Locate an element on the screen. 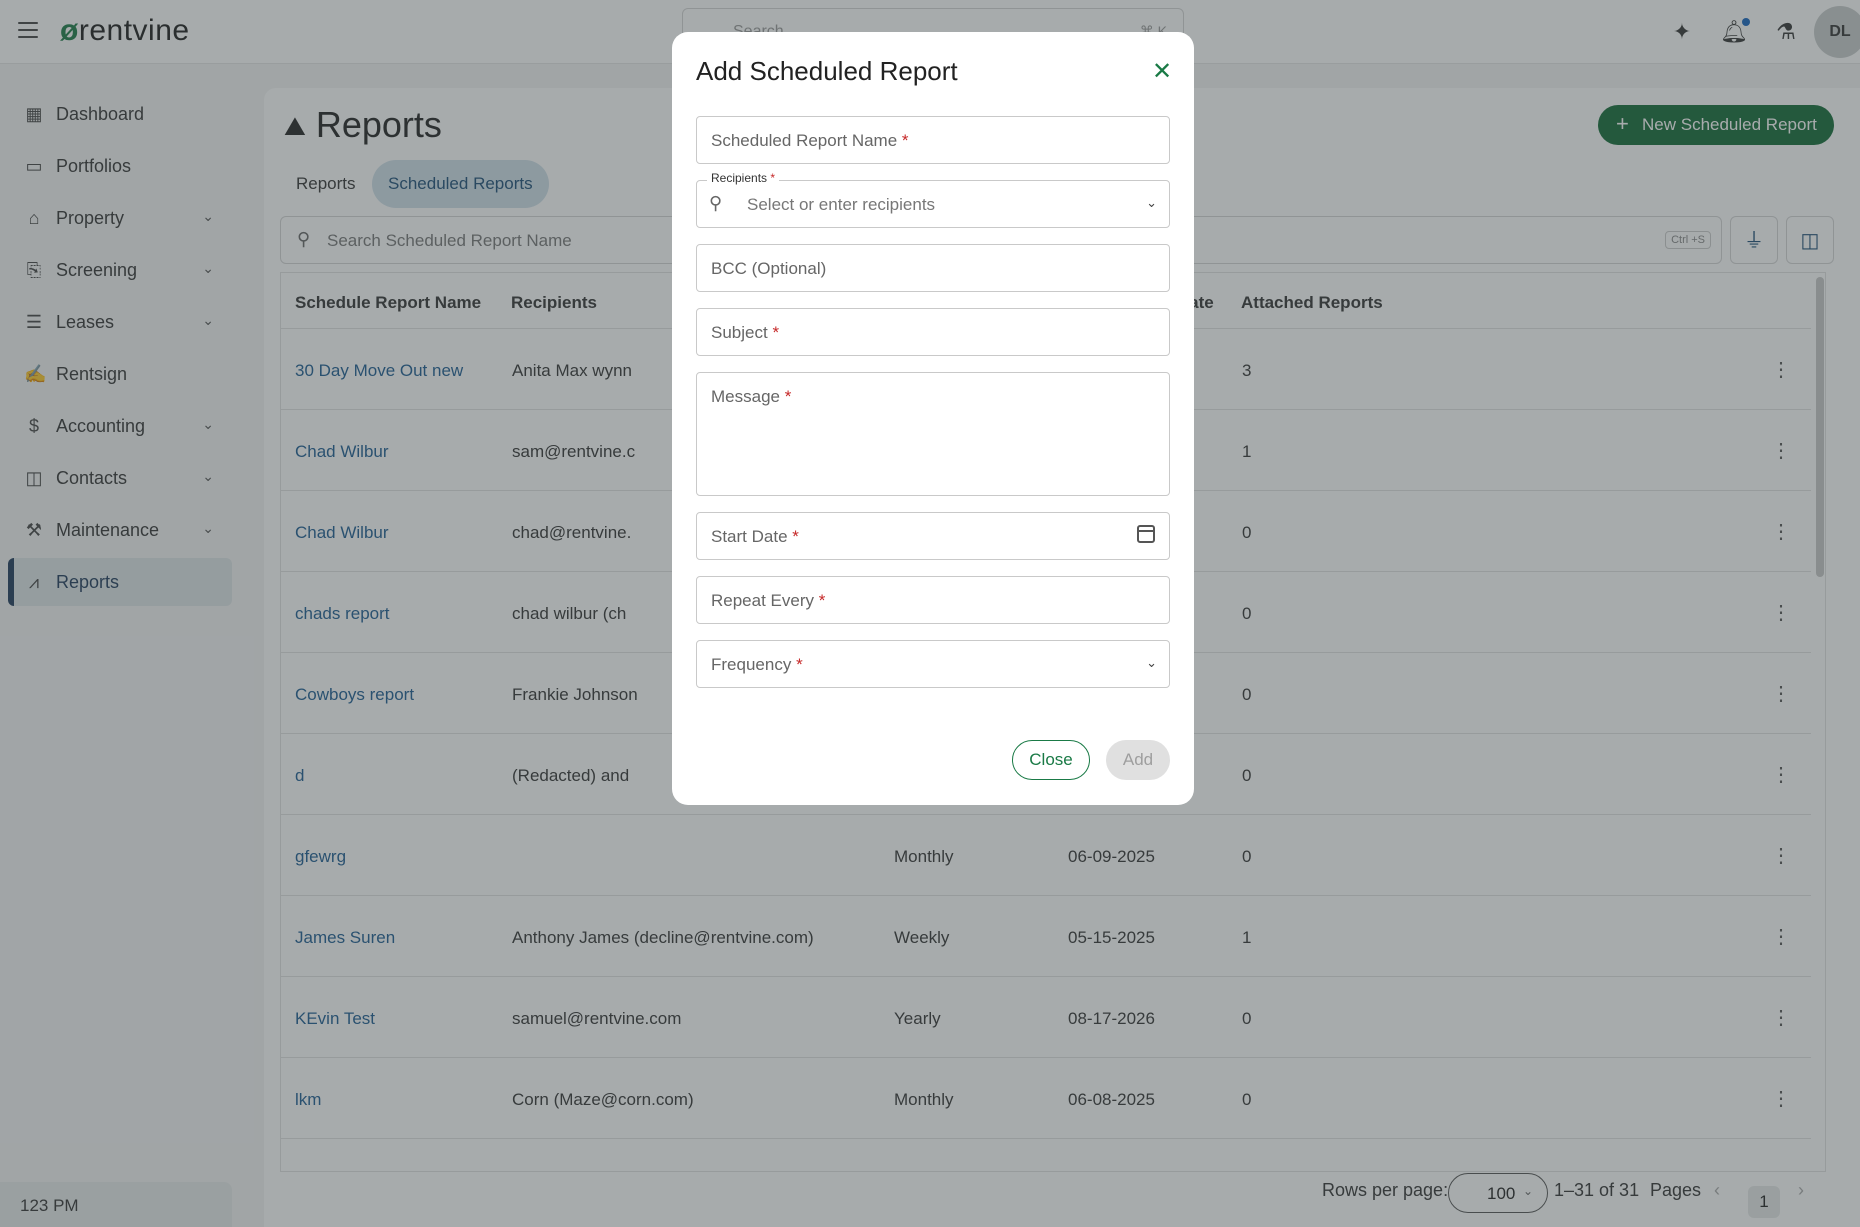 The height and width of the screenshot is (1227, 1860). field-label: Repeat Every is located at coordinates (762, 600).